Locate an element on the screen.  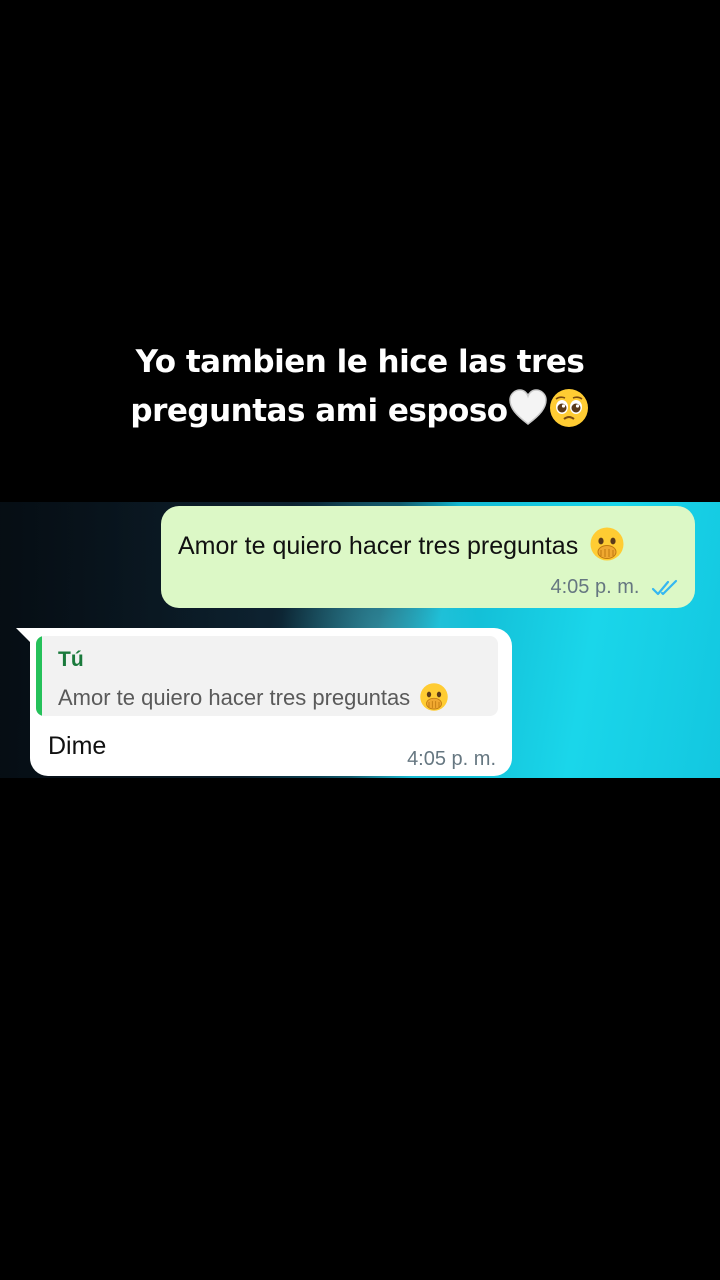
outgoing-message-meta: 4:05 p. m. is located at coordinates (616, 587).